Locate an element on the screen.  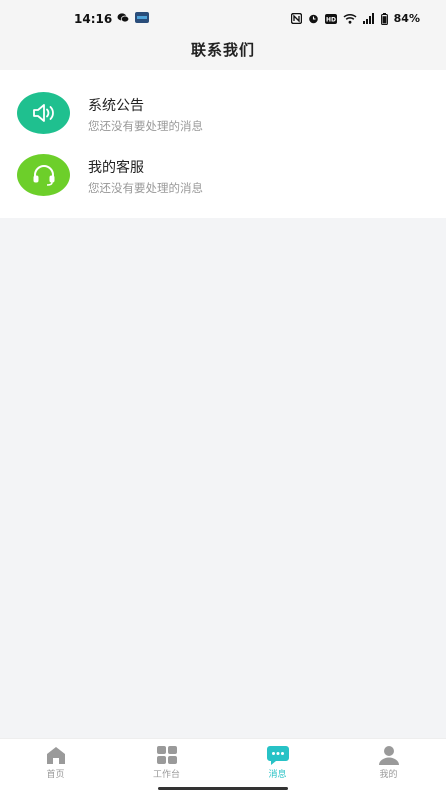
speaker-icon is located at coordinates (43, 113).